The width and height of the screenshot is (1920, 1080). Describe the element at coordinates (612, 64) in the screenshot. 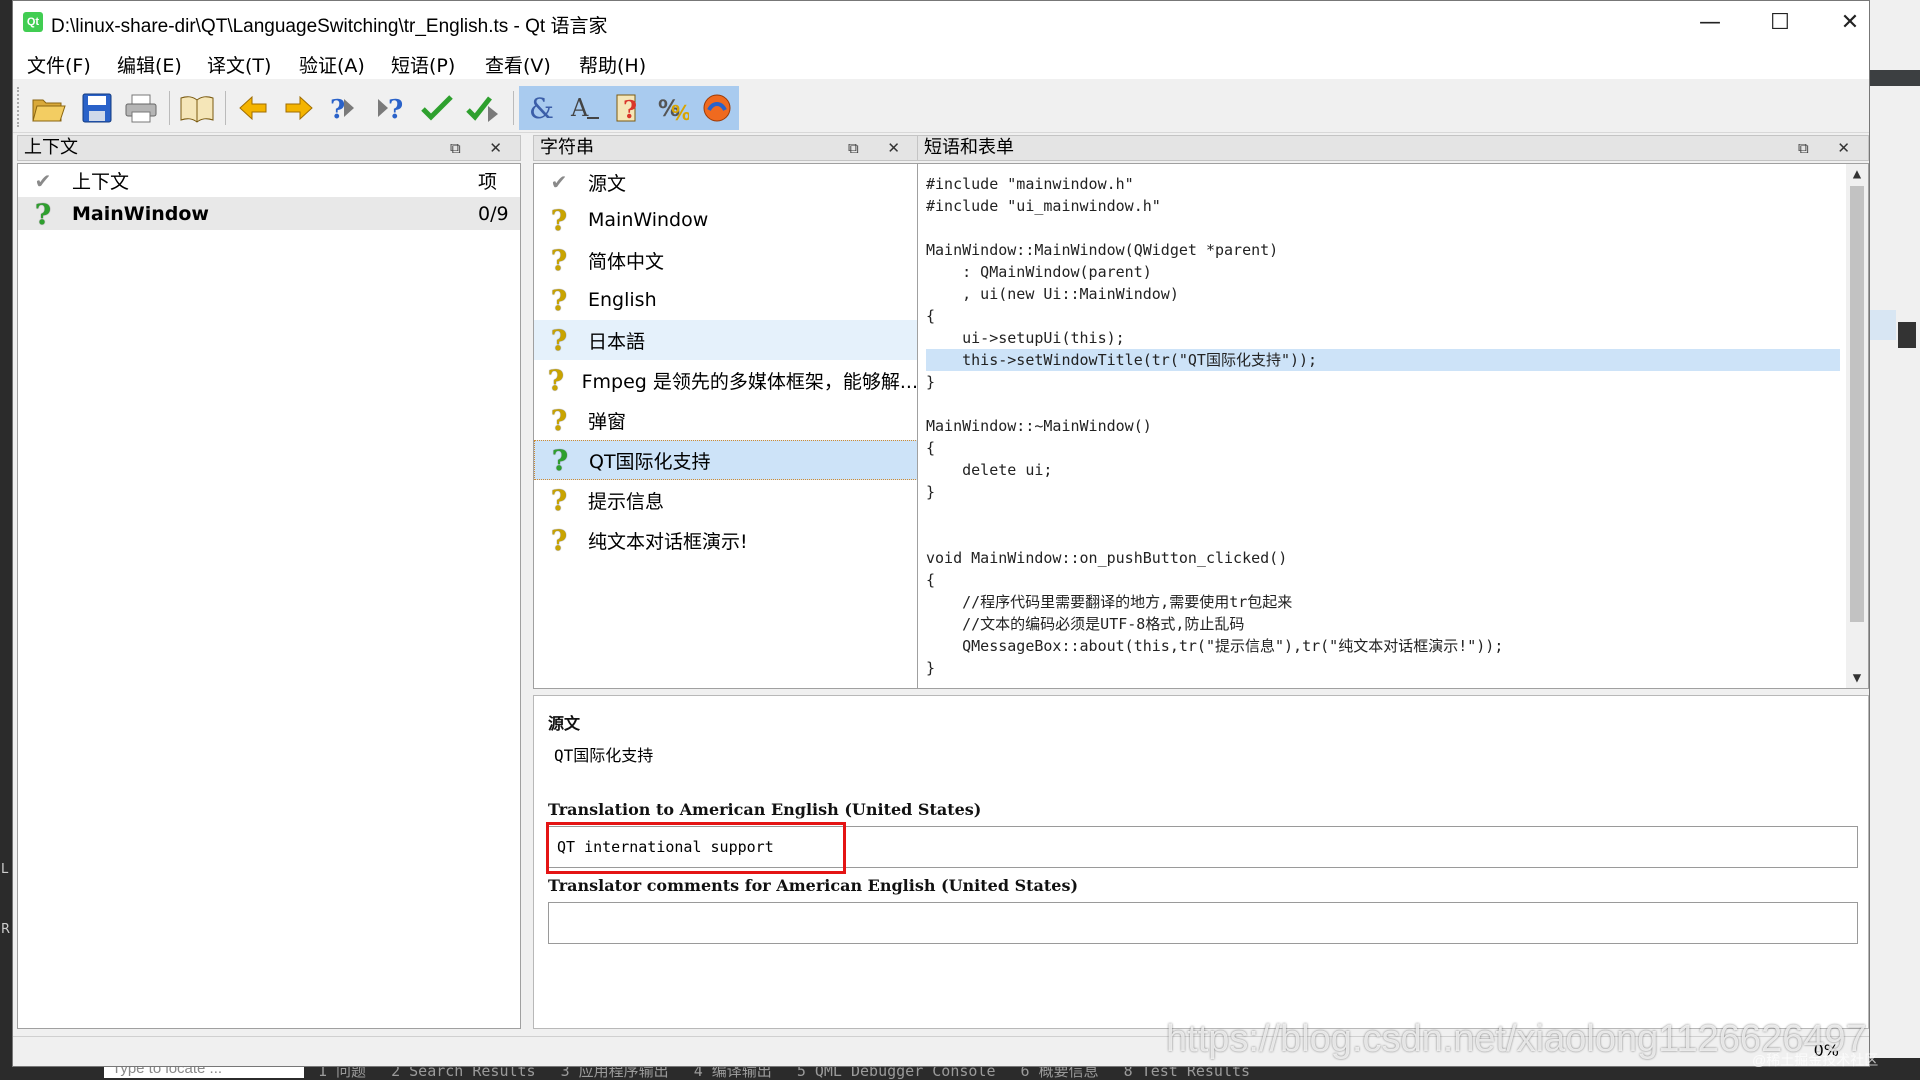

I see `menu-help: 帮助(H)` at that location.